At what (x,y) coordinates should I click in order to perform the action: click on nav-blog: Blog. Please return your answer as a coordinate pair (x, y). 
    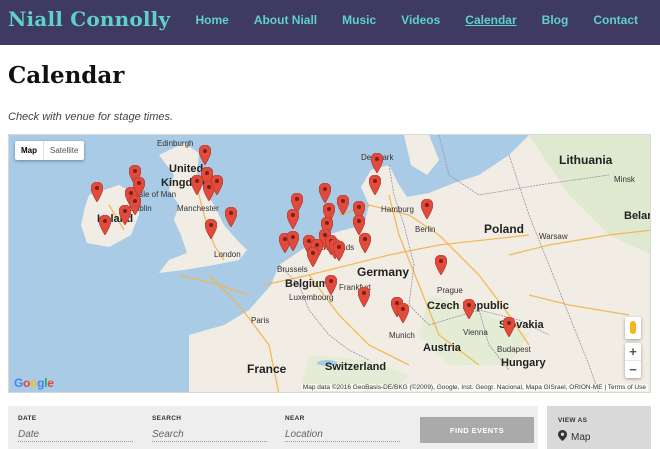
    Looking at the image, I should click on (555, 20).